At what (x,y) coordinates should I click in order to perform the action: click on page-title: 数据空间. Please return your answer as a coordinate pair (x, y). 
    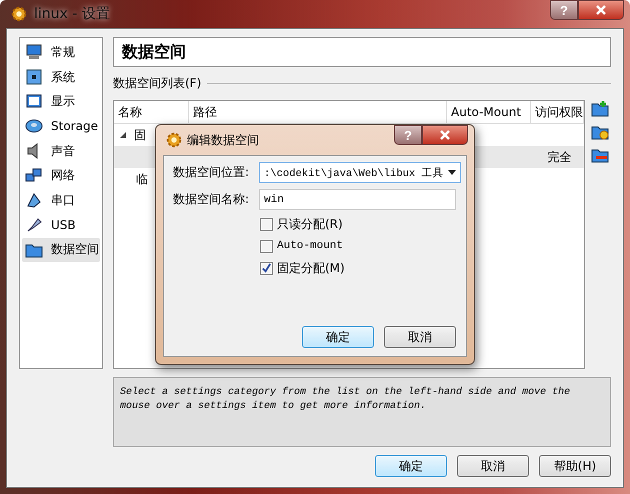
    Looking at the image, I should click on (362, 52).